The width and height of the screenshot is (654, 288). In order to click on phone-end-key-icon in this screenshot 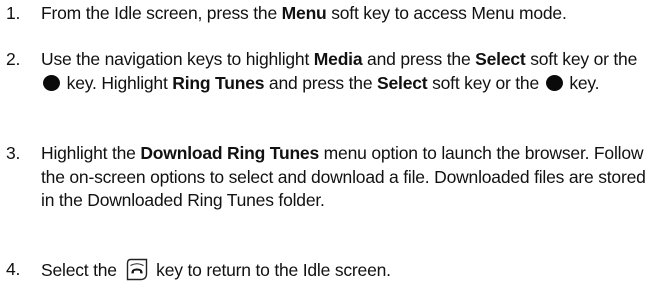, I will do `click(137, 273)`.